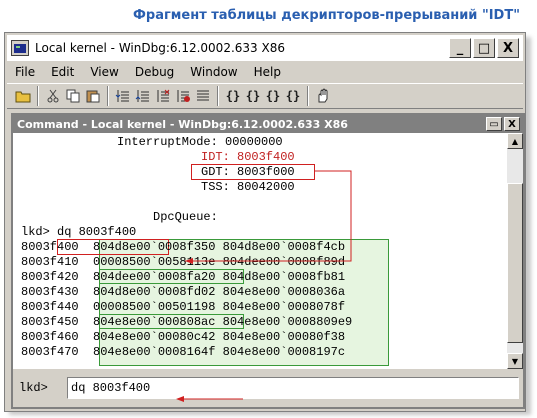  Describe the element at coordinates (484, 48) in the screenshot. I see `maximize-button: □` at that location.